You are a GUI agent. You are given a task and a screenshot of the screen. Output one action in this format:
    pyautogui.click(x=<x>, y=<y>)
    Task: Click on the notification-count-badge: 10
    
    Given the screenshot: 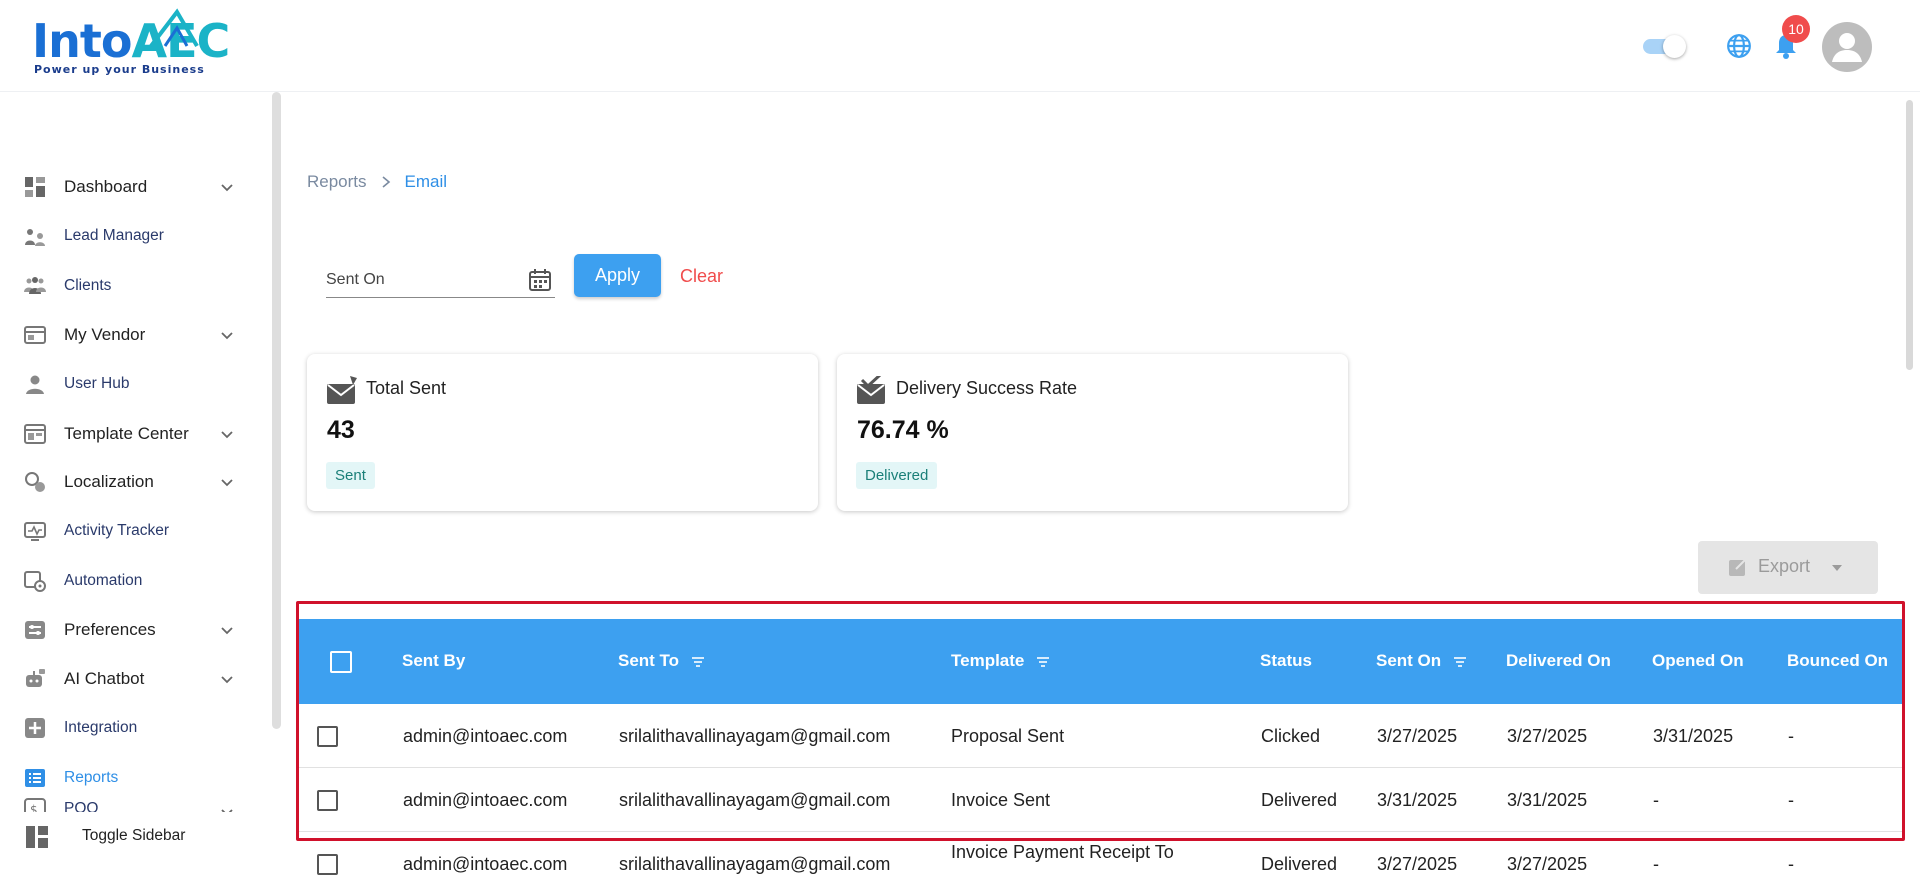 What is the action you would take?
    pyautogui.click(x=1796, y=29)
    